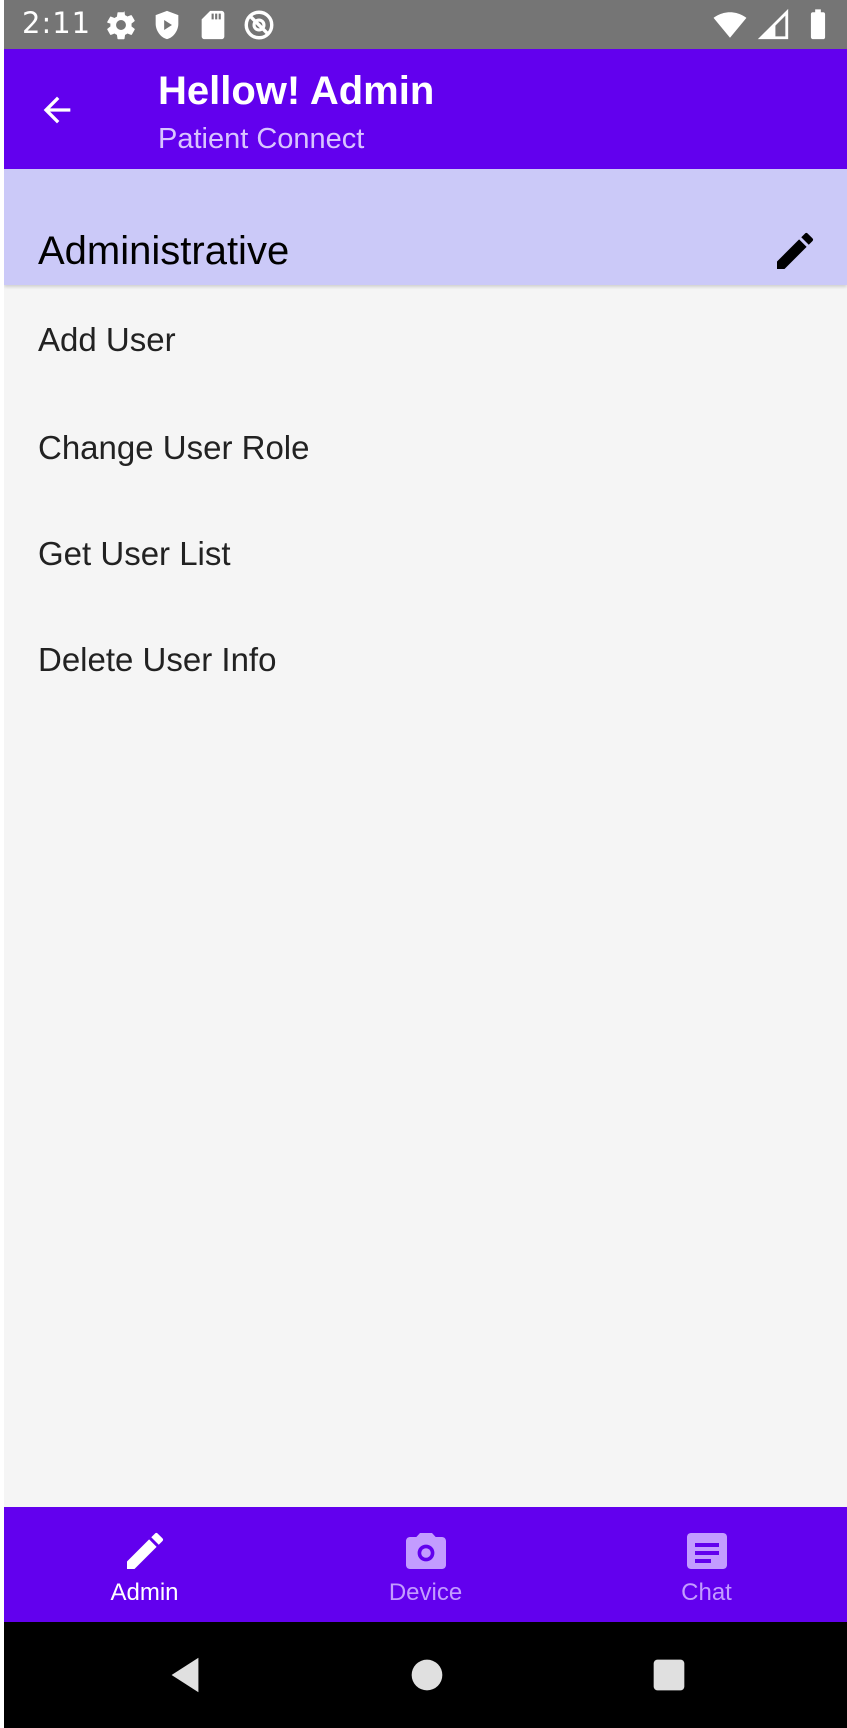  Describe the element at coordinates (730, 25) in the screenshot. I see `wifi-icon` at that location.